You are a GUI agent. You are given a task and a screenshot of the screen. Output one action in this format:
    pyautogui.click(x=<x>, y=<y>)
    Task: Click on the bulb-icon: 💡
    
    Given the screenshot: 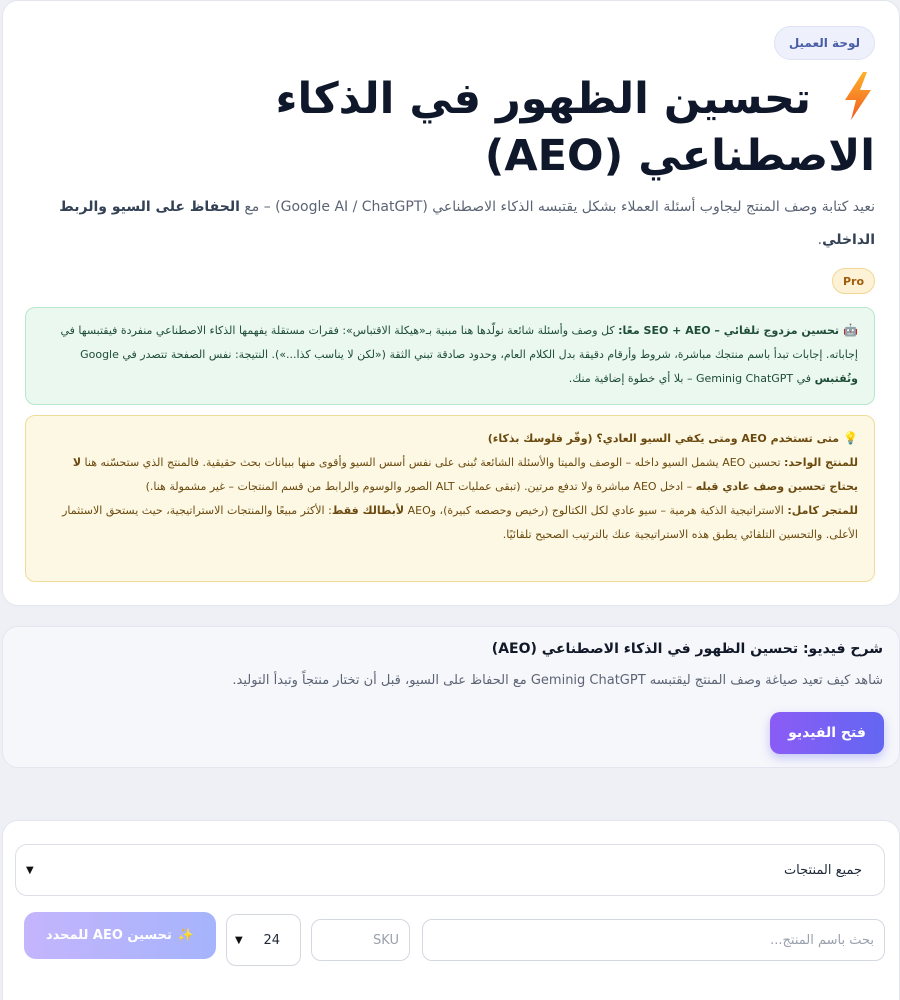 What is the action you would take?
    pyautogui.click(x=850, y=438)
    